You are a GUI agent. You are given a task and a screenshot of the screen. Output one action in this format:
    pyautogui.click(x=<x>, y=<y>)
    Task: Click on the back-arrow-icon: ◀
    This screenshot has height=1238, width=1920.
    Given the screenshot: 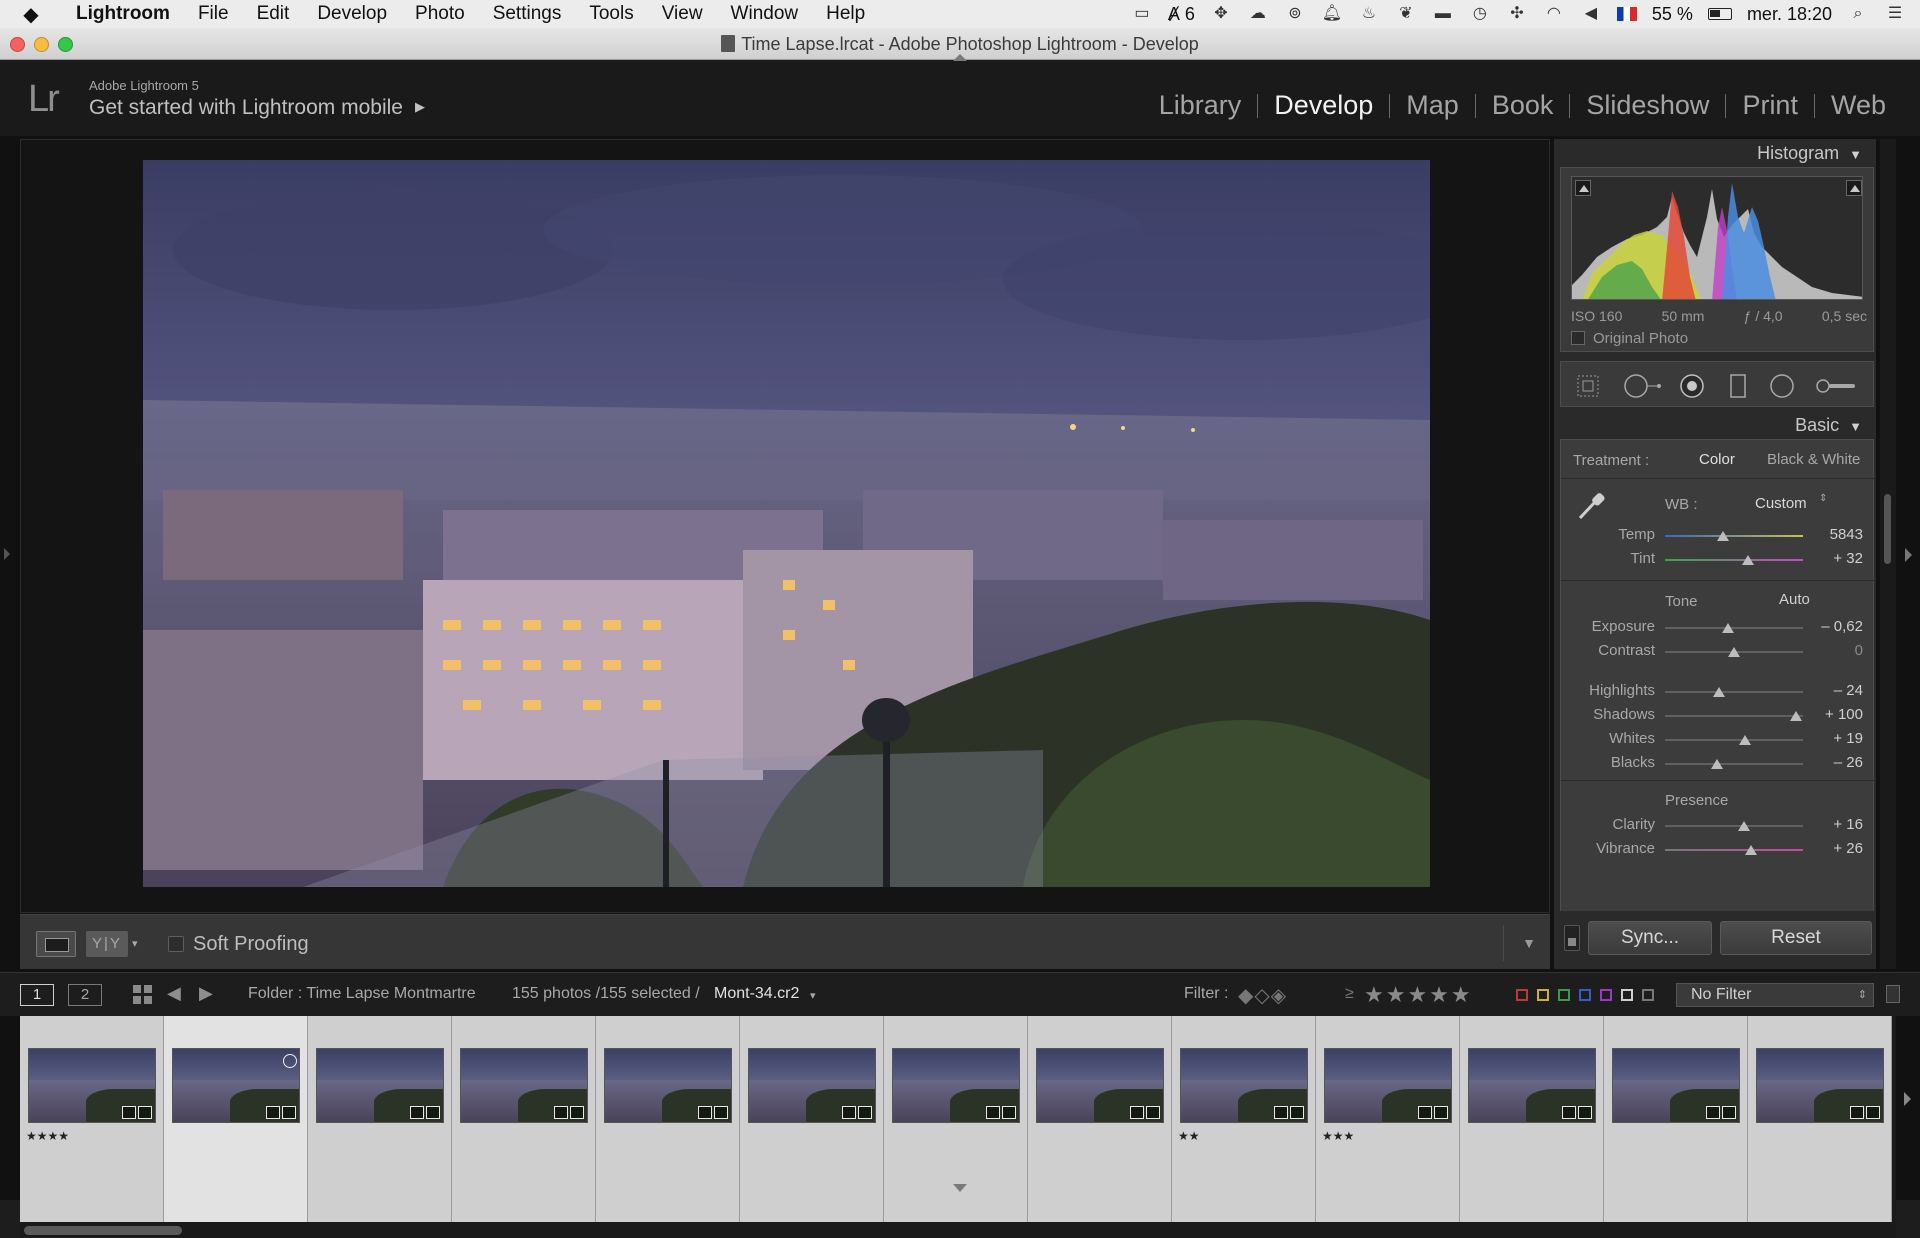 What is the action you would take?
    pyautogui.click(x=174, y=993)
    